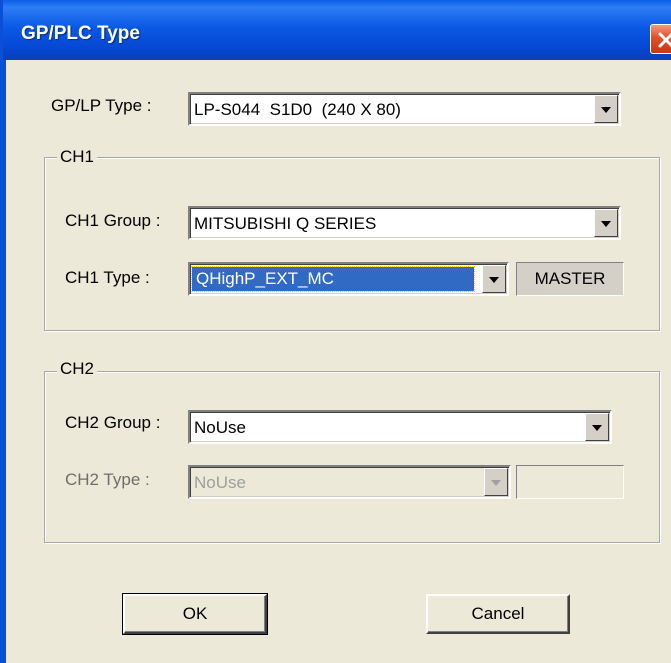 The width and height of the screenshot is (671, 663). I want to click on ch1-group-value: MITSUBISHI Q SERIES, so click(285, 223).